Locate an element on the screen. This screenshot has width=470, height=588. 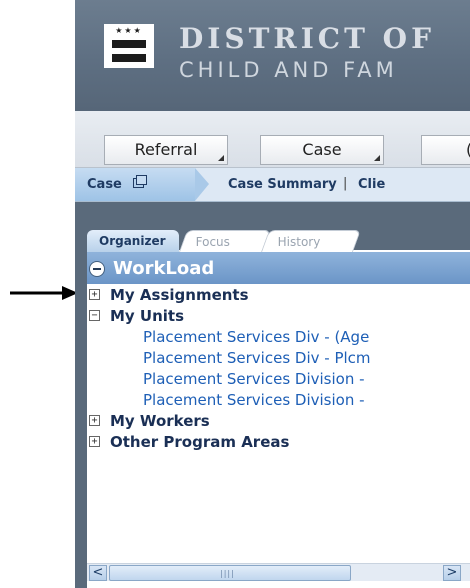
breadcrumb-case-label: Case is located at coordinates (104, 184).